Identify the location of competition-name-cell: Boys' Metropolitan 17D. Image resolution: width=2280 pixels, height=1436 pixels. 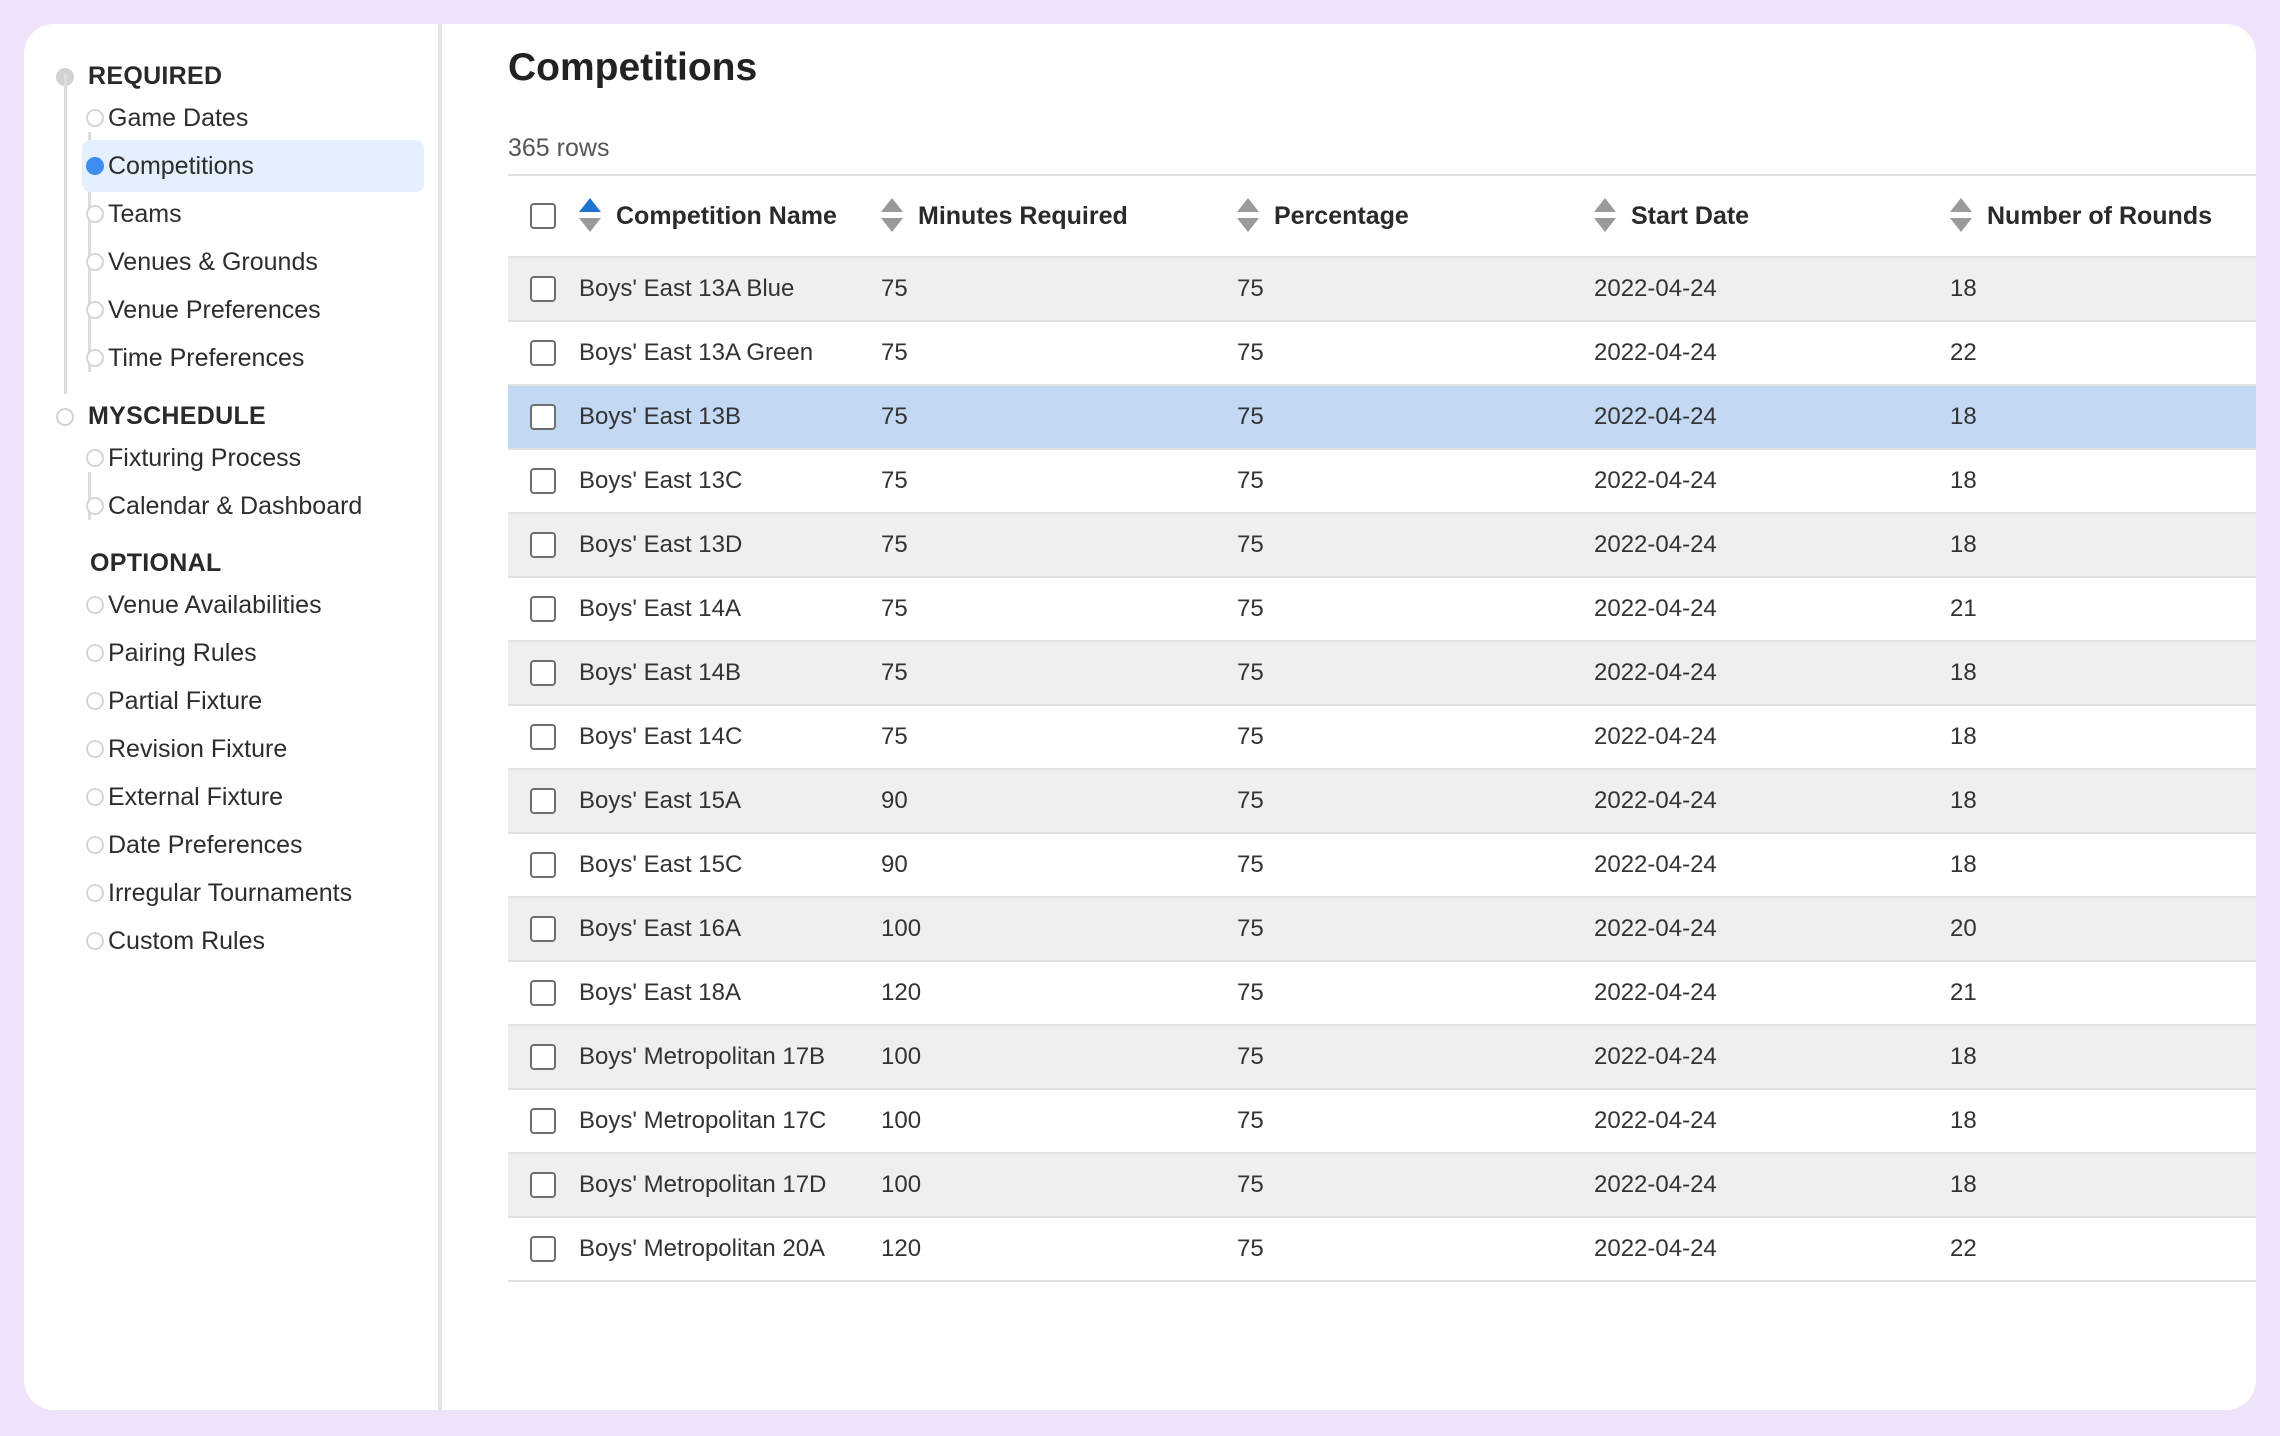
(703, 1184).